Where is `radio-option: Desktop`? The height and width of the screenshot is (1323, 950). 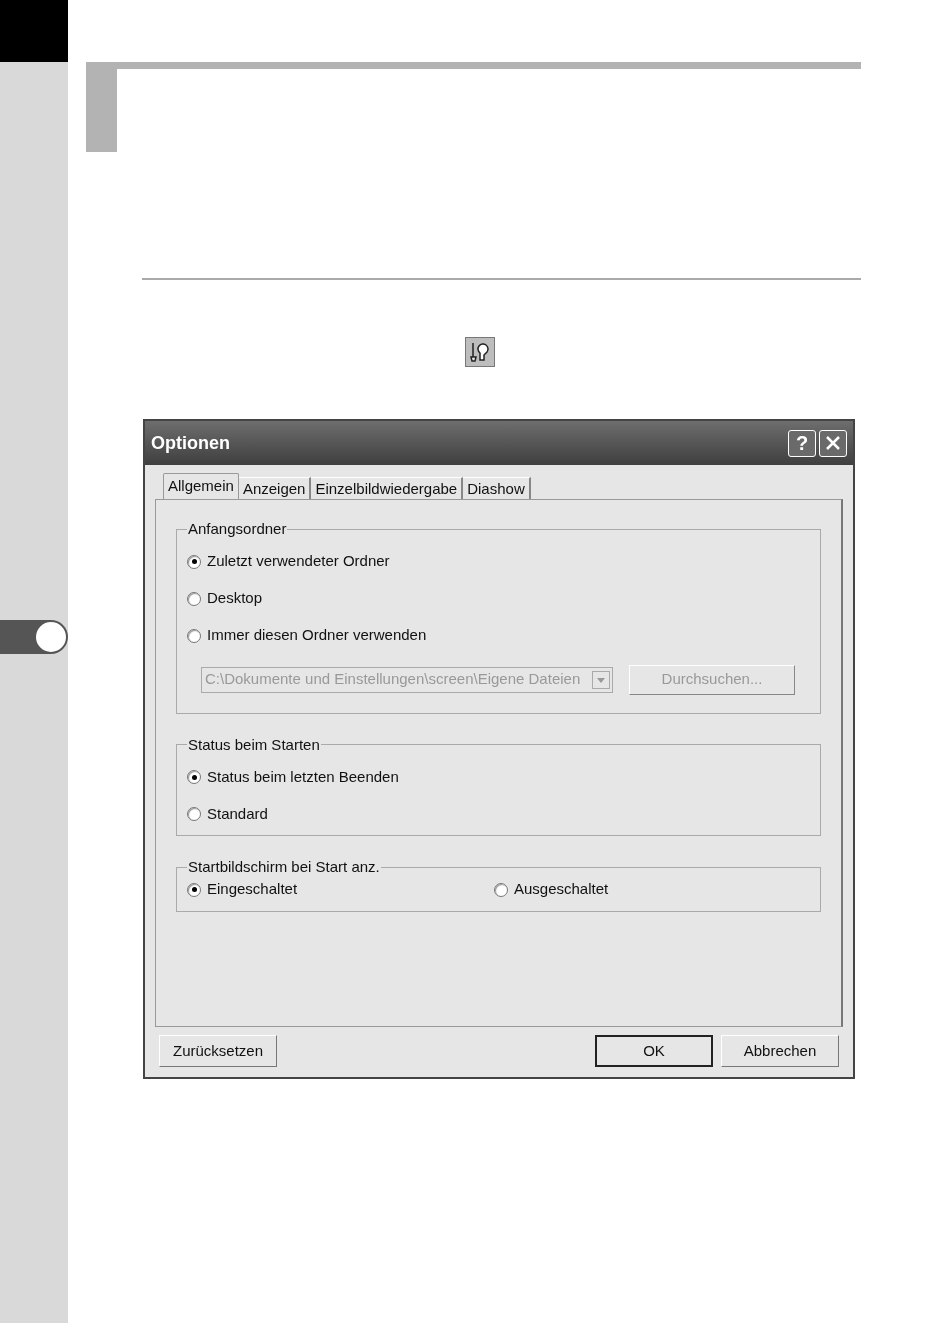
radio-option: Desktop is located at coordinates (498, 598).